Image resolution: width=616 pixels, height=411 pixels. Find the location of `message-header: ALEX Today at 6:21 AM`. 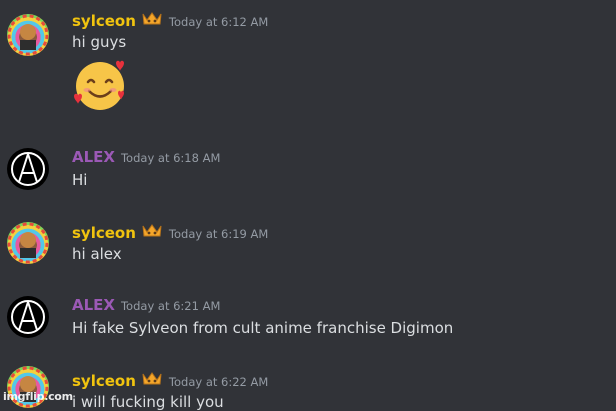

message-header: ALEX Today at 6:21 AM is located at coordinates (146, 307).